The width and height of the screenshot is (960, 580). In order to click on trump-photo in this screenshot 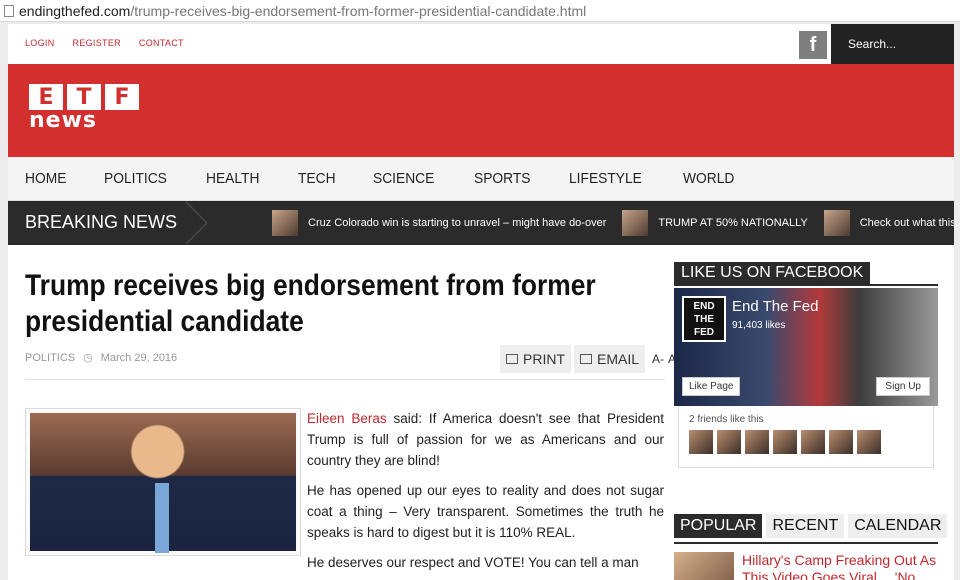, I will do `click(163, 483)`.